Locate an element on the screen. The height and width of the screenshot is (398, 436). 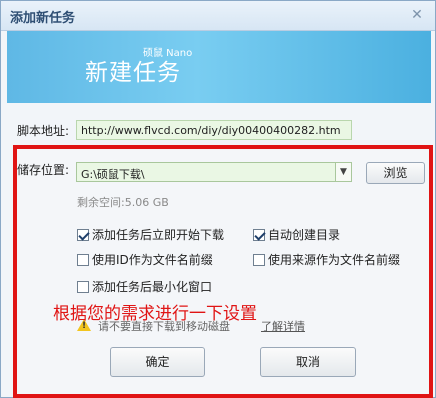
chevron-down-icon: ▼ is located at coordinates (343, 172).